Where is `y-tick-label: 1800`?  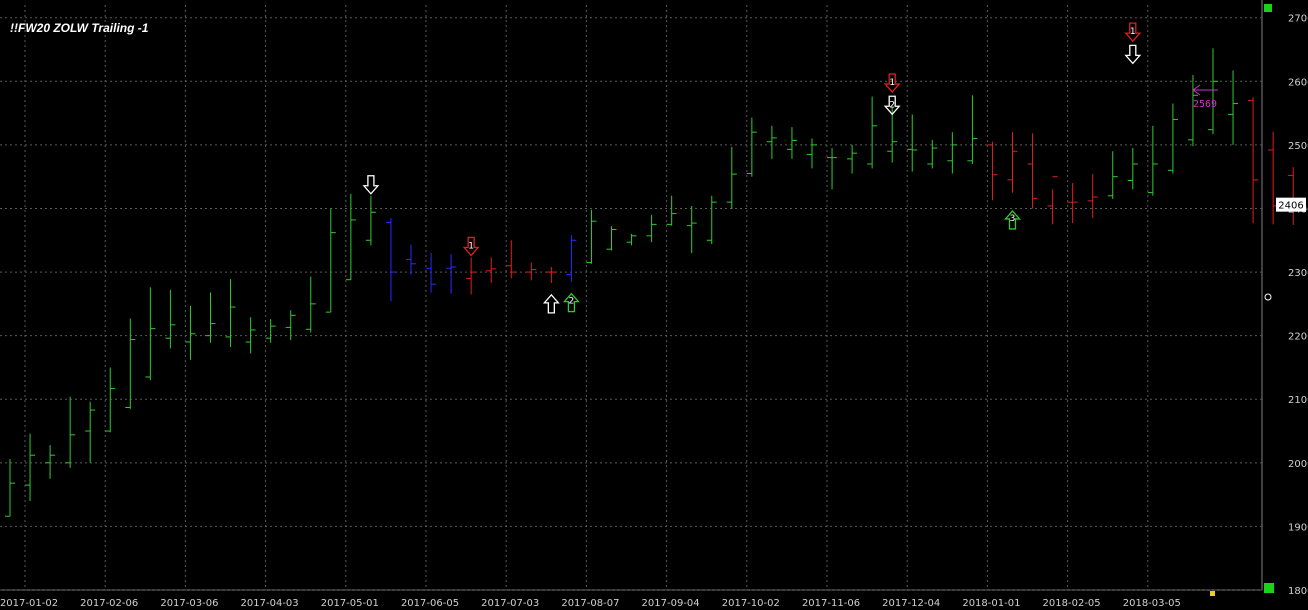 y-tick-label: 1800 is located at coordinates (1298, 591).